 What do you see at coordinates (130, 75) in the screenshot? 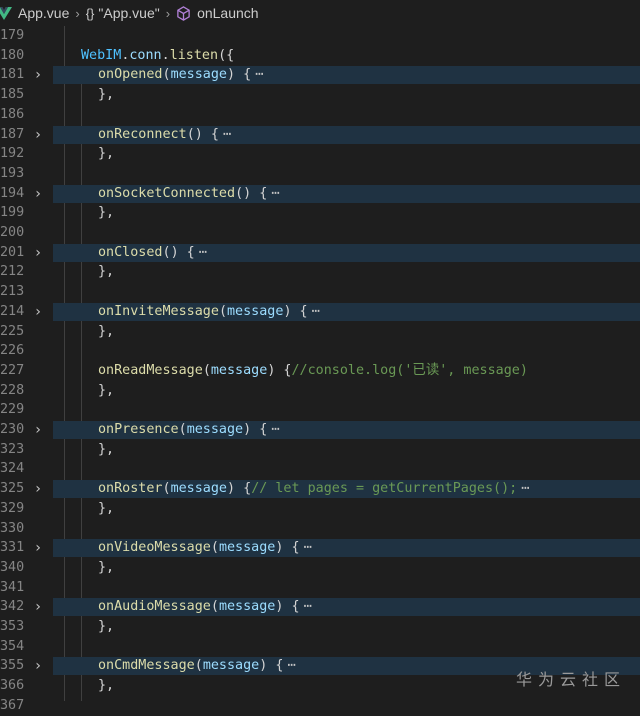
I see `function-name: onOpened` at bounding box center [130, 75].